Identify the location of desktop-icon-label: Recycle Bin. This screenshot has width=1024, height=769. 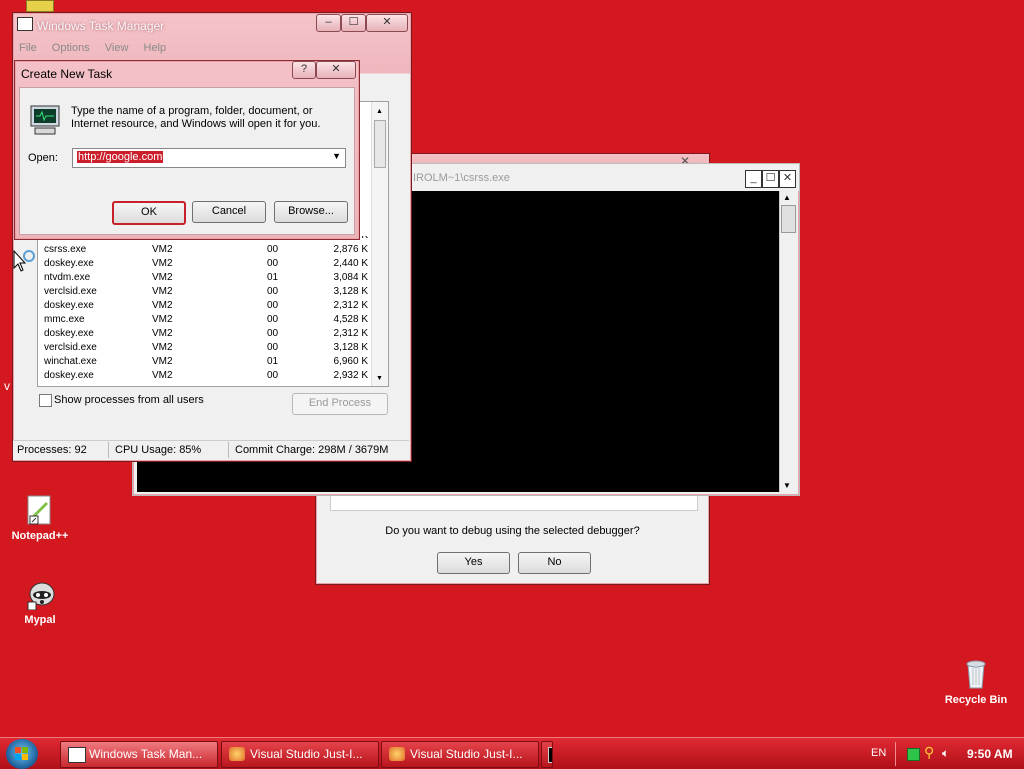
(976, 700).